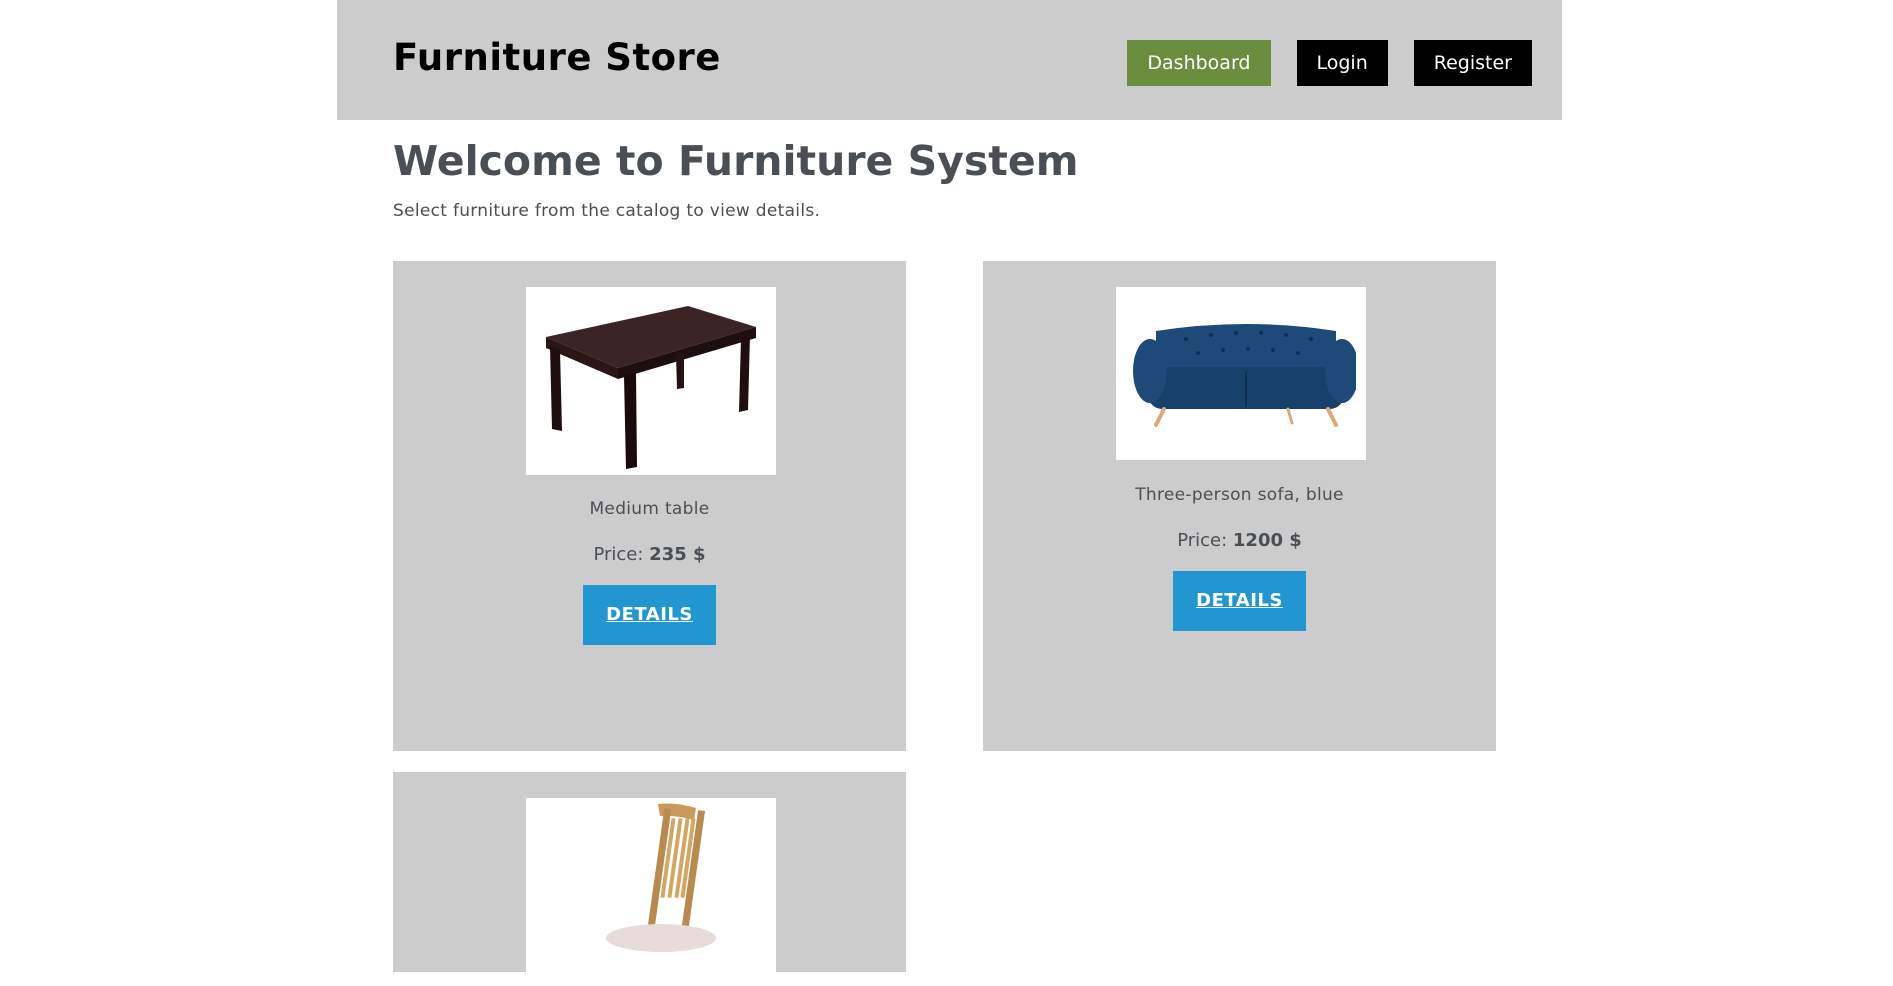 Image resolution: width=1893 pixels, height=986 pixels. What do you see at coordinates (557, 57) in the screenshot?
I see `brand-title: Furniture Store` at bounding box center [557, 57].